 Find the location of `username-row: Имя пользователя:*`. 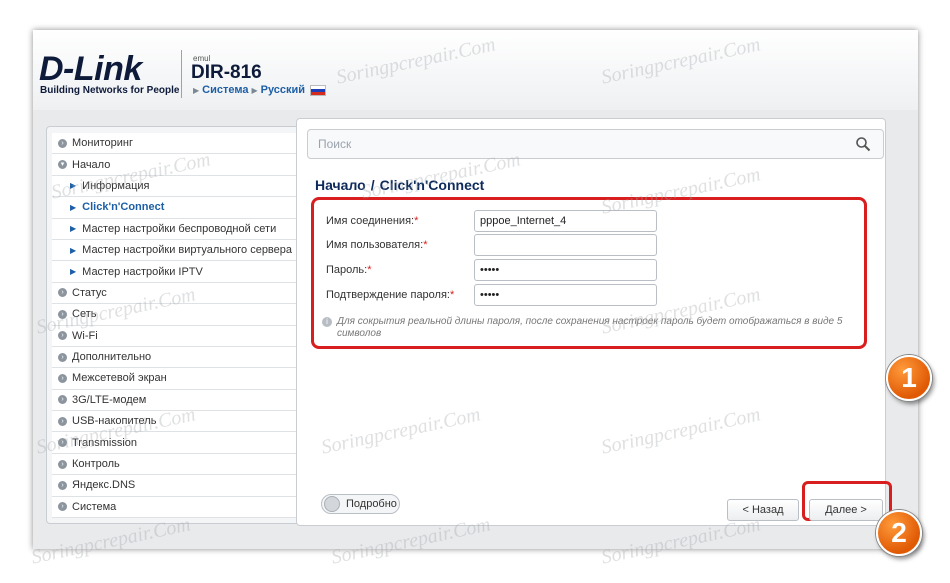

username-row: Имя пользователя:* is located at coordinates (491, 245).